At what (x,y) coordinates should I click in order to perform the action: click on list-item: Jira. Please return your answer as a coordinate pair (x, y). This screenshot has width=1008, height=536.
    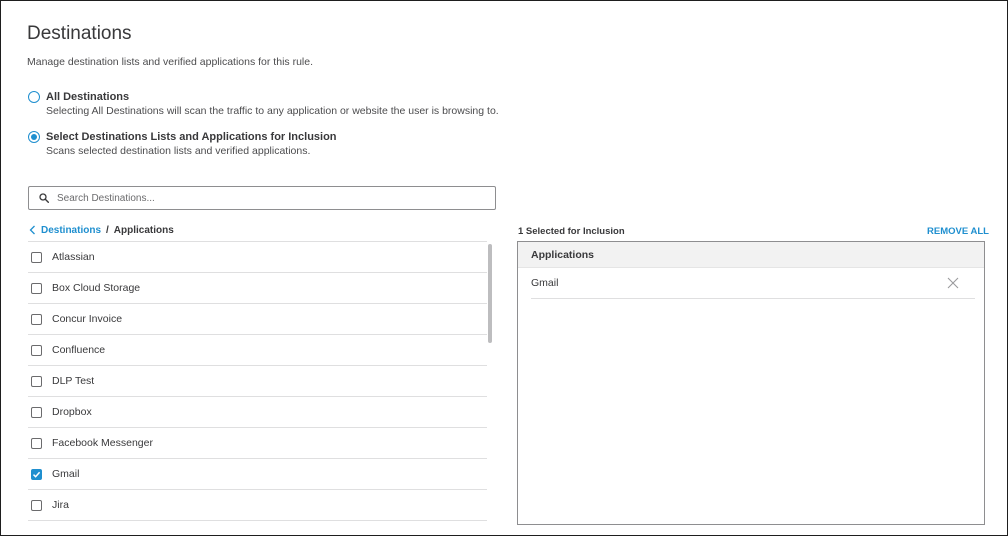
    Looking at the image, I should click on (257, 504).